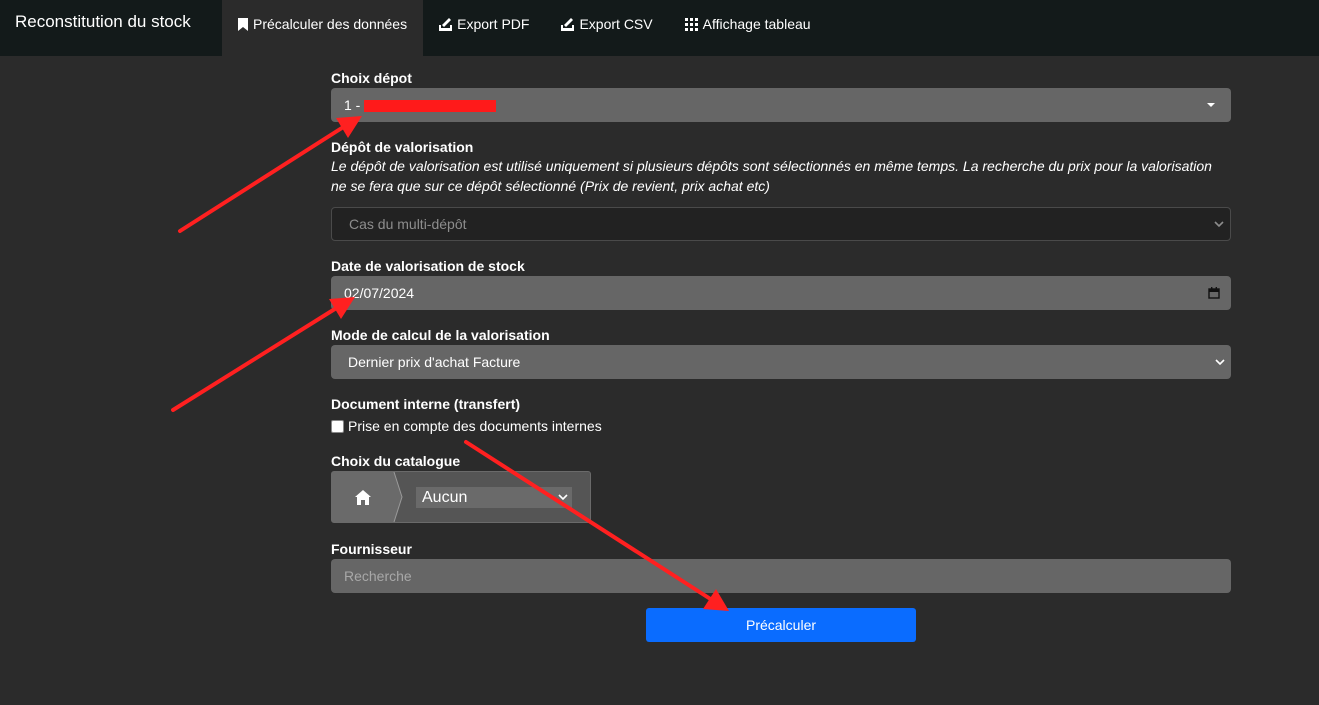  Describe the element at coordinates (440, 335) in the screenshot. I see `mode-label: Mode de calcul de la valorisation` at that location.